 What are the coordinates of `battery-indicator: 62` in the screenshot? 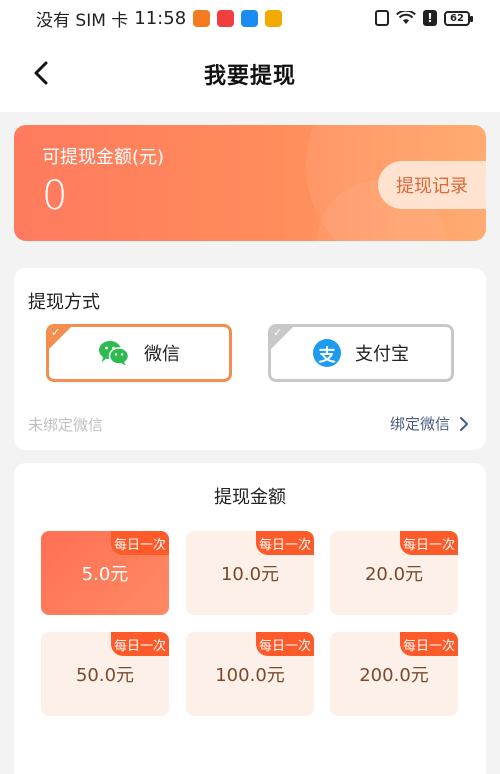 It's located at (458, 18).